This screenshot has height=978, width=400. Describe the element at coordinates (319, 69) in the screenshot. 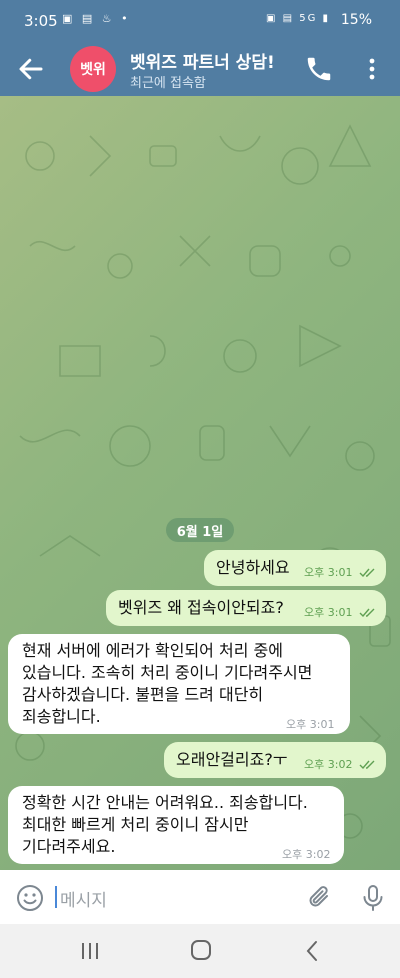

I see `phone-icon` at that location.